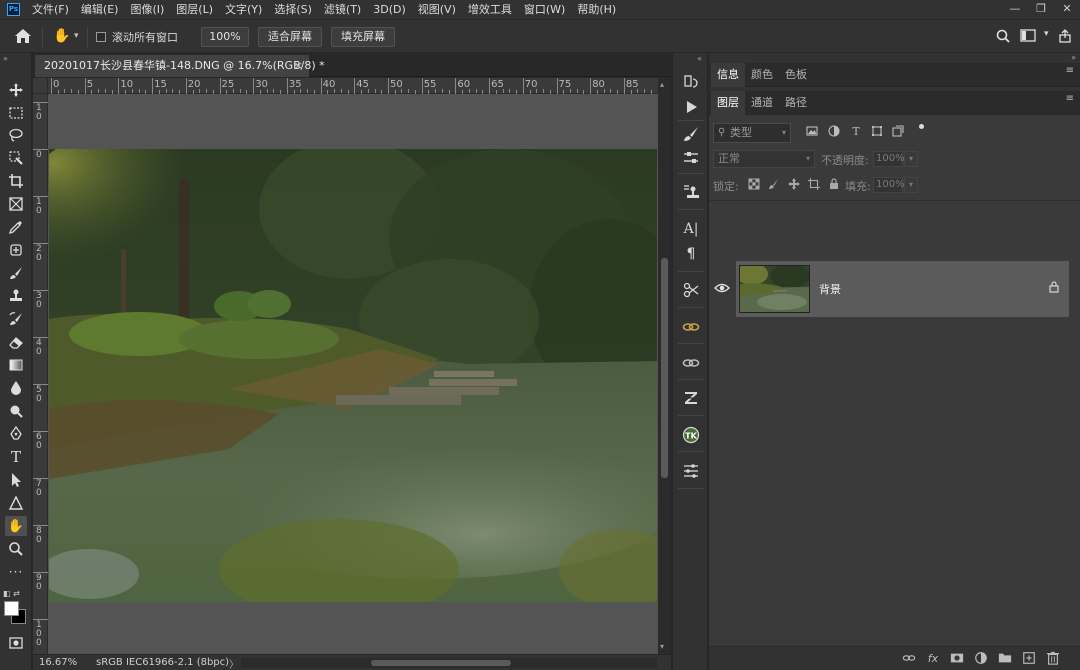 This screenshot has height=670, width=1080. What do you see at coordinates (794, 185) in the screenshot?
I see `lock-position-icon` at bounding box center [794, 185].